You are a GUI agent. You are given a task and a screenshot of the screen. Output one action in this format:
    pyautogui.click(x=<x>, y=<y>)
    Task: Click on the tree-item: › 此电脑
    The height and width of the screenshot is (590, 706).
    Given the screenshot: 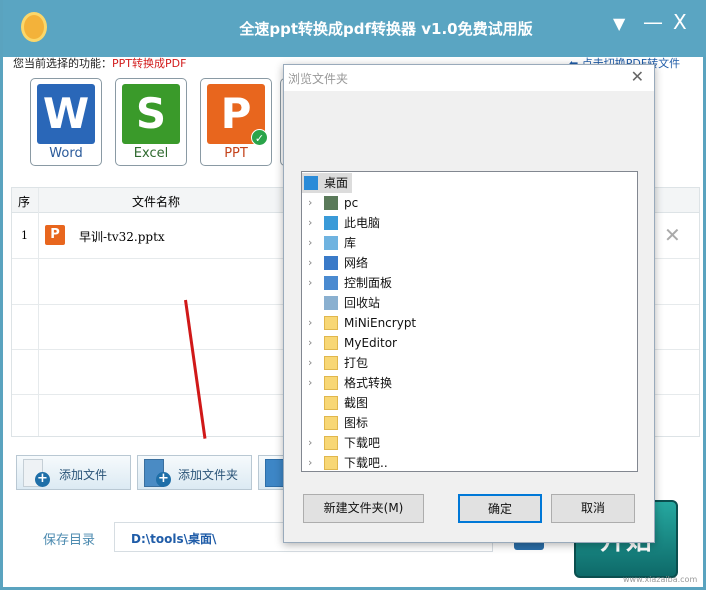 What is the action you would take?
    pyautogui.click(x=469, y=223)
    